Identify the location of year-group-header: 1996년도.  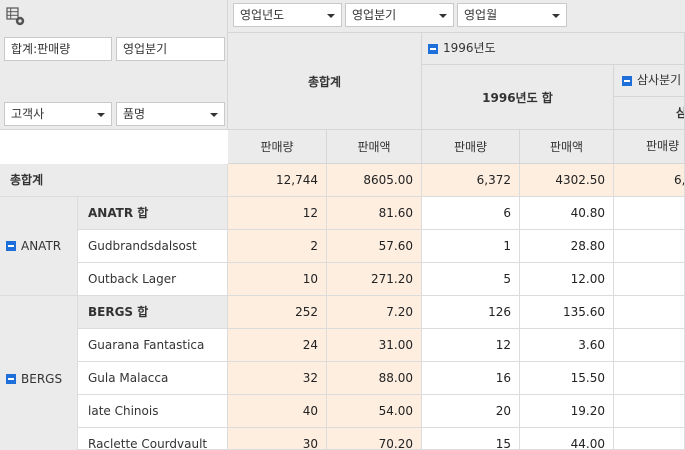
(553, 49).